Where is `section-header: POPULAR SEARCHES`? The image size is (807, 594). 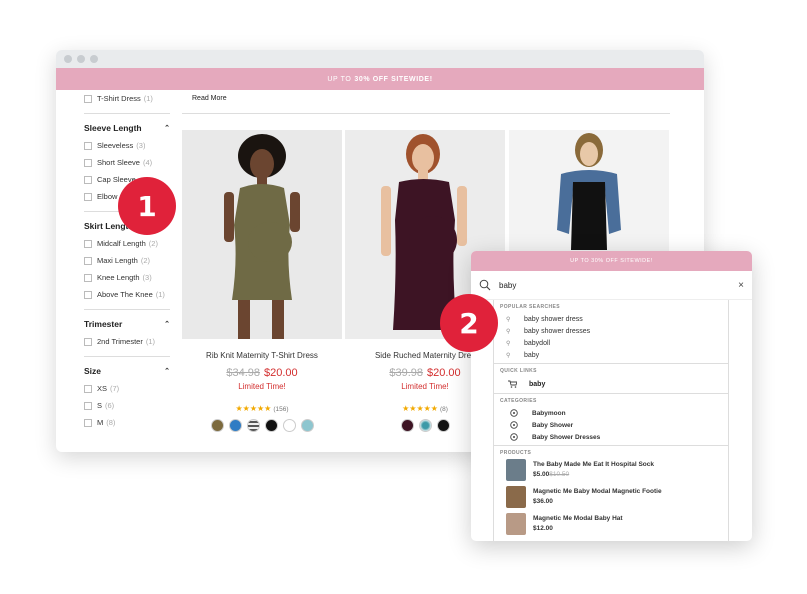 section-header: POPULAR SEARCHES is located at coordinates (530, 307).